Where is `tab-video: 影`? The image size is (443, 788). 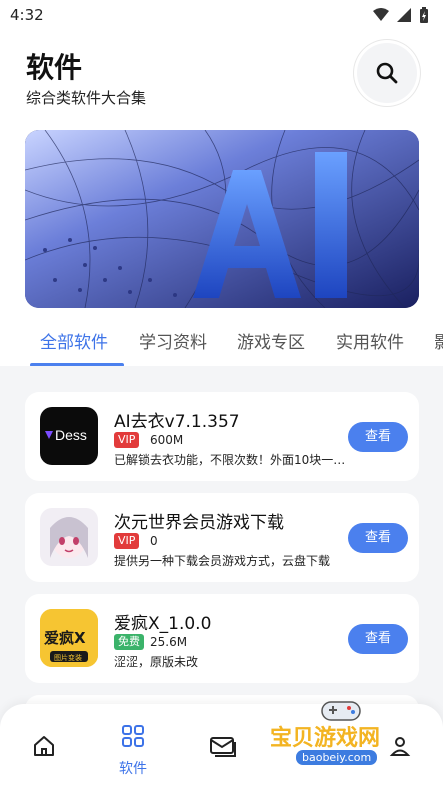 tab-video: 影 is located at coordinates (438, 340).